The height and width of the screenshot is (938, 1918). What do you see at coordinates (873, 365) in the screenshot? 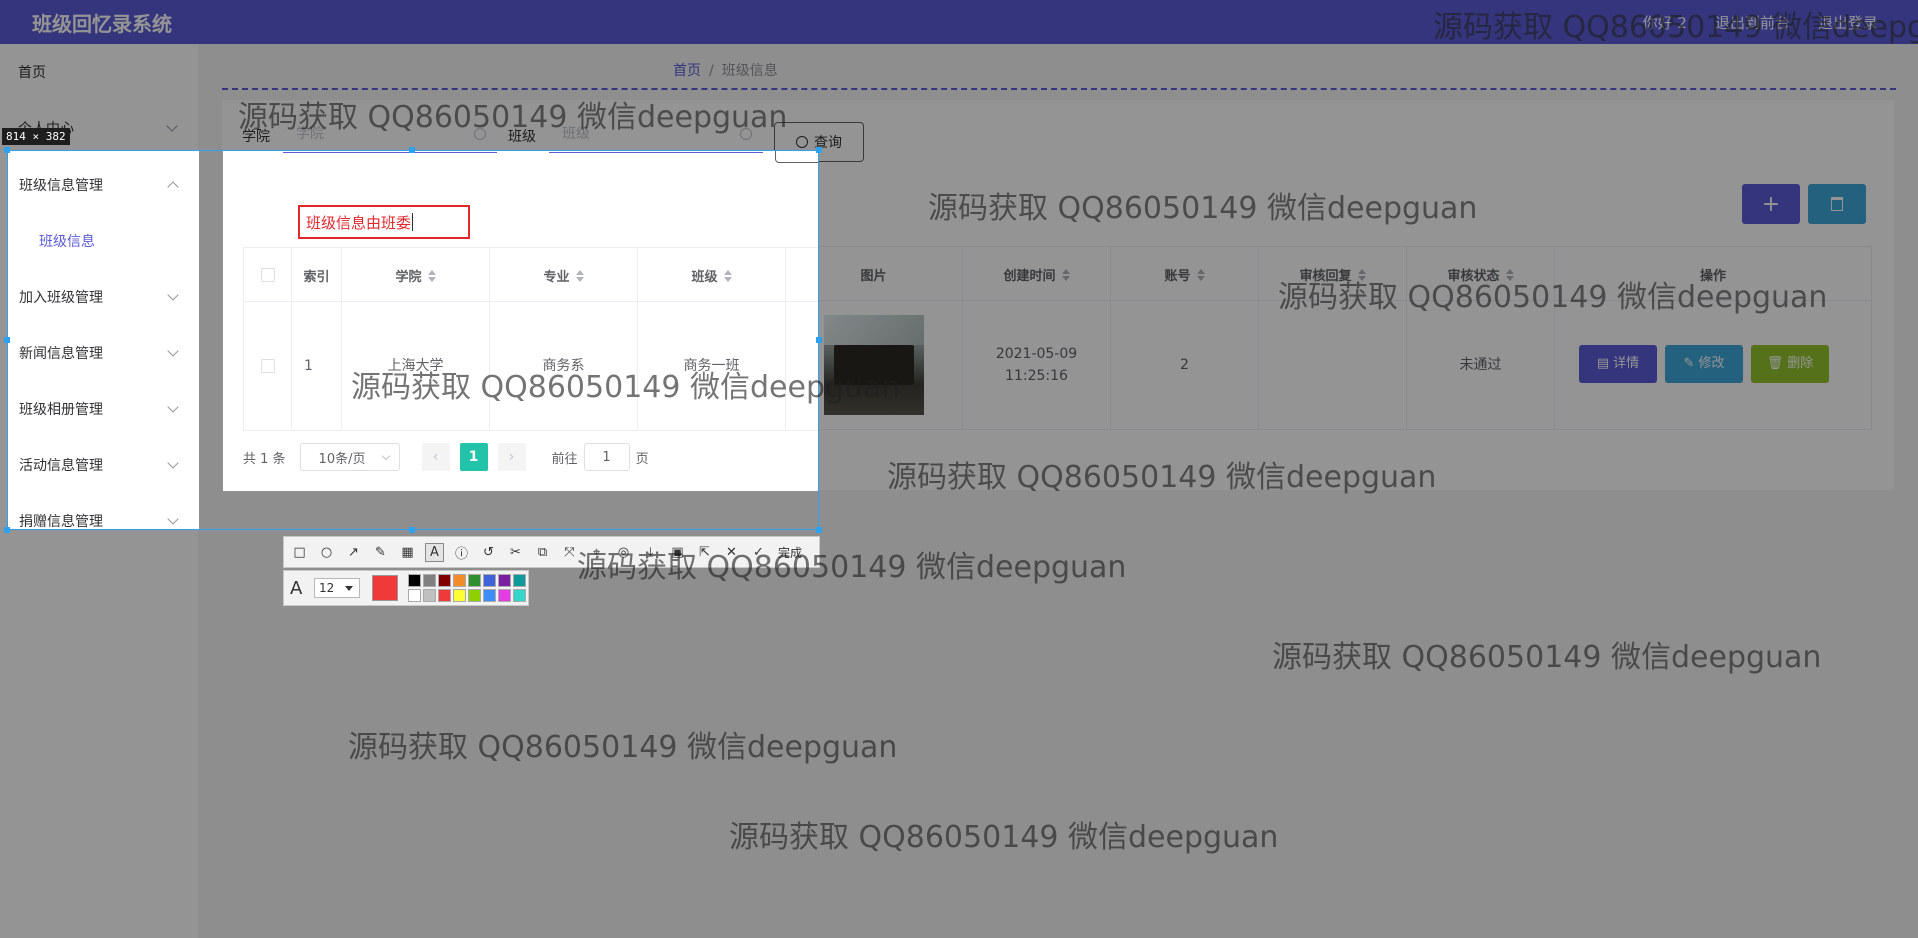
I see `class-photo-thumbnail` at bounding box center [873, 365].